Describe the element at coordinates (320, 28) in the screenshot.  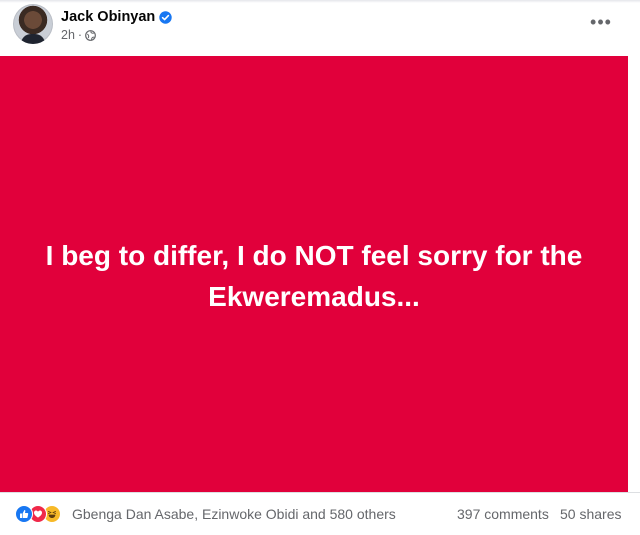
I see `post-header: Jack Obinyan 2h · •••` at that location.